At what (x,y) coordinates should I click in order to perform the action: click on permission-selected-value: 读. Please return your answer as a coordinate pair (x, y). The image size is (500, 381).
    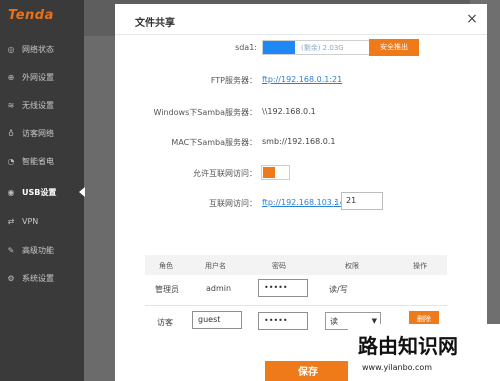
    Looking at the image, I should click on (334, 321).